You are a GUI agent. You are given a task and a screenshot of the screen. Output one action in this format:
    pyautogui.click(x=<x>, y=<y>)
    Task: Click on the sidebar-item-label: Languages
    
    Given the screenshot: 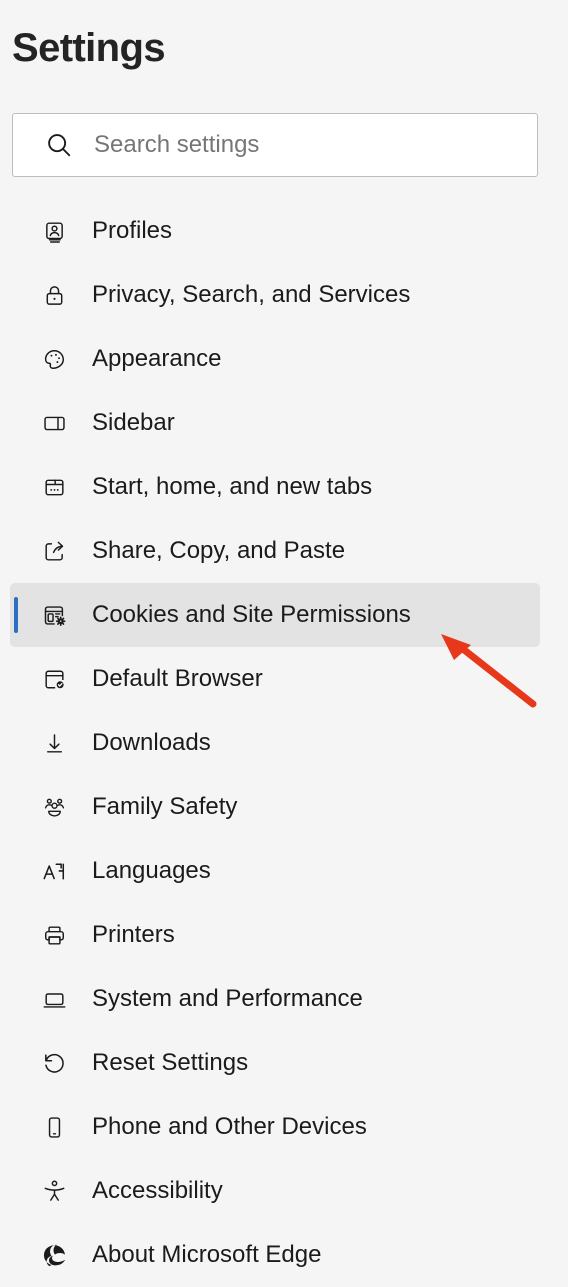 What is the action you would take?
    pyautogui.click(x=151, y=870)
    